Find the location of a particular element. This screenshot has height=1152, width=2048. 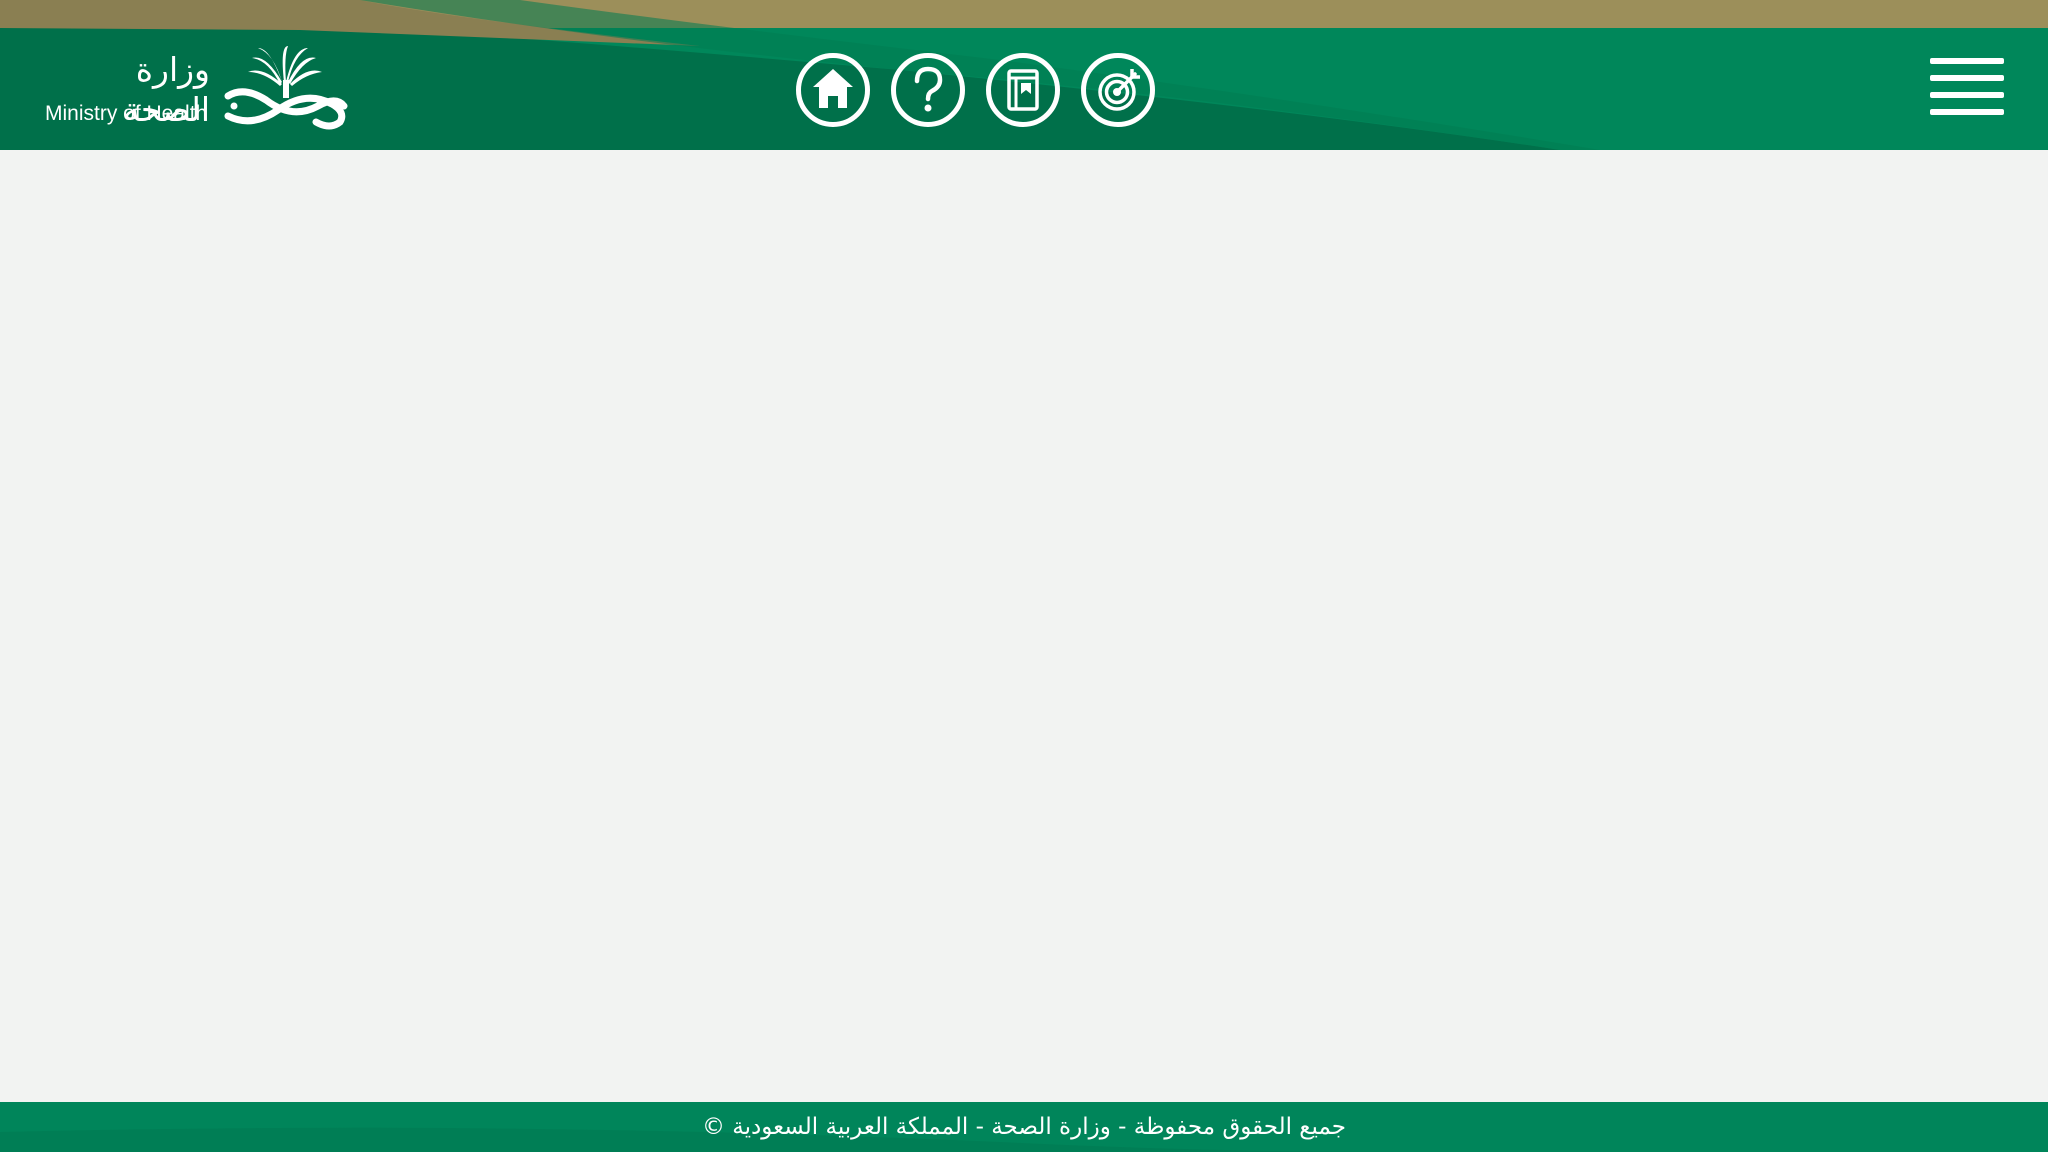

book-icon is located at coordinates (1023, 90).